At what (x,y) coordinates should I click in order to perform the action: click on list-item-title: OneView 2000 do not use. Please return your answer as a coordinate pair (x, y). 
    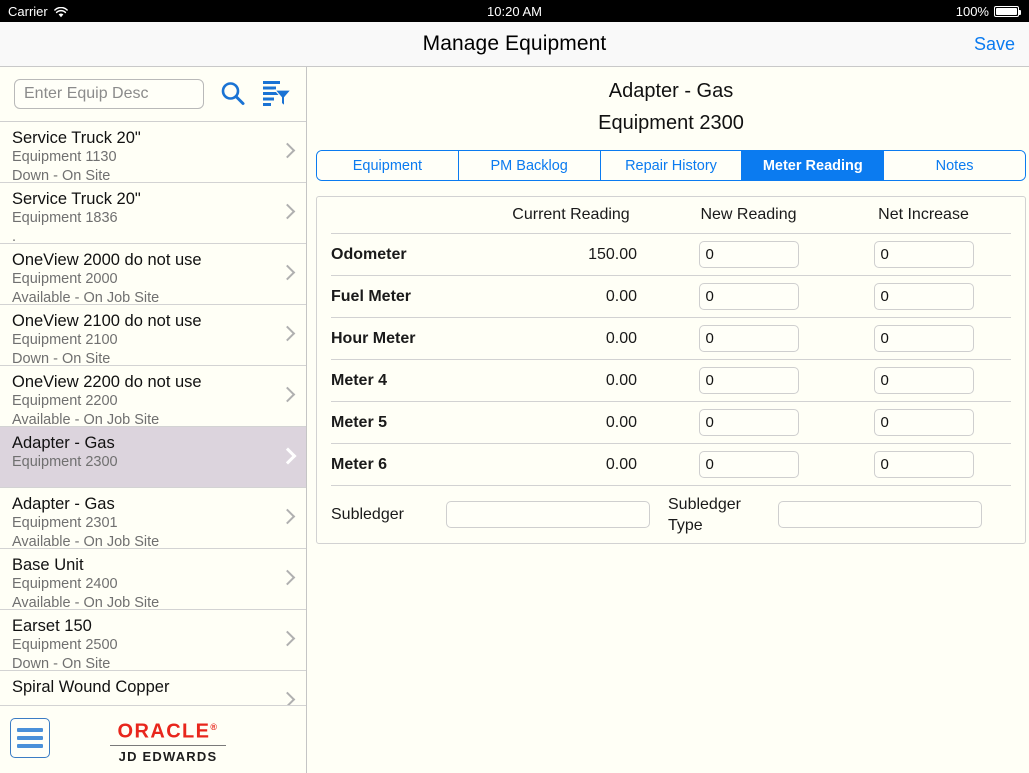
    Looking at the image, I should click on (107, 260).